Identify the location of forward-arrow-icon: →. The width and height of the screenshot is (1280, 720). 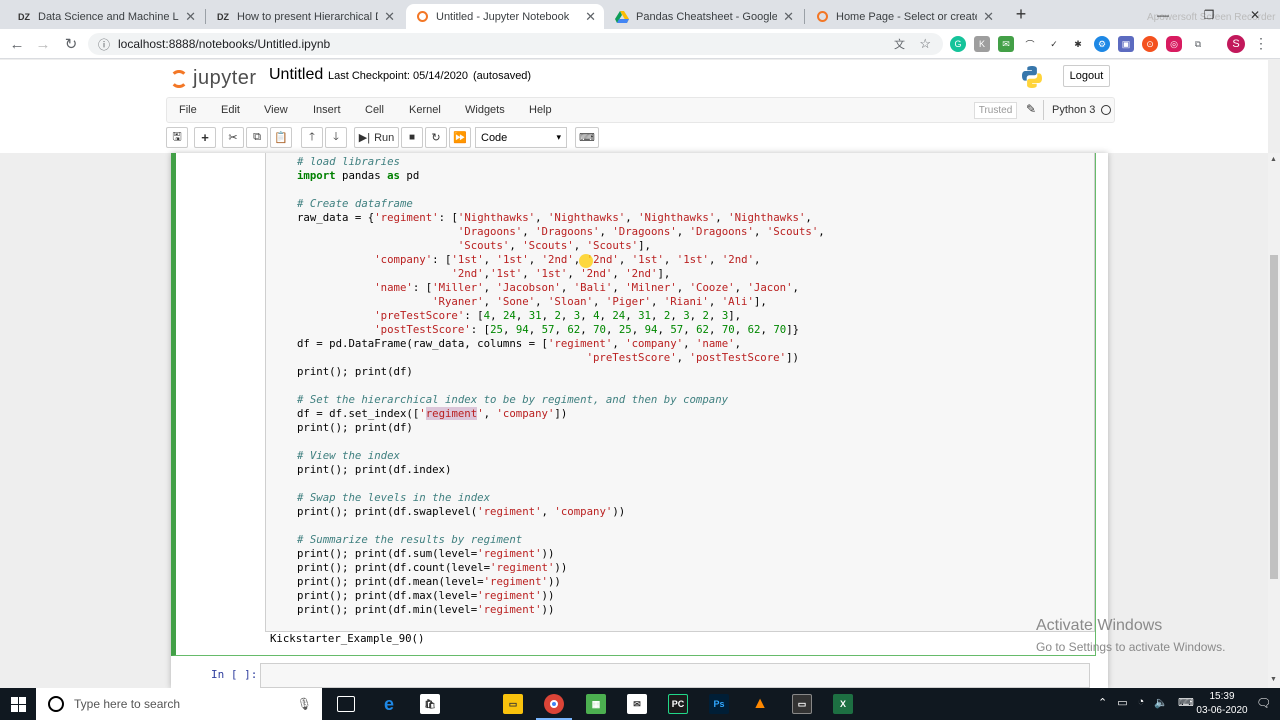
(43, 44).